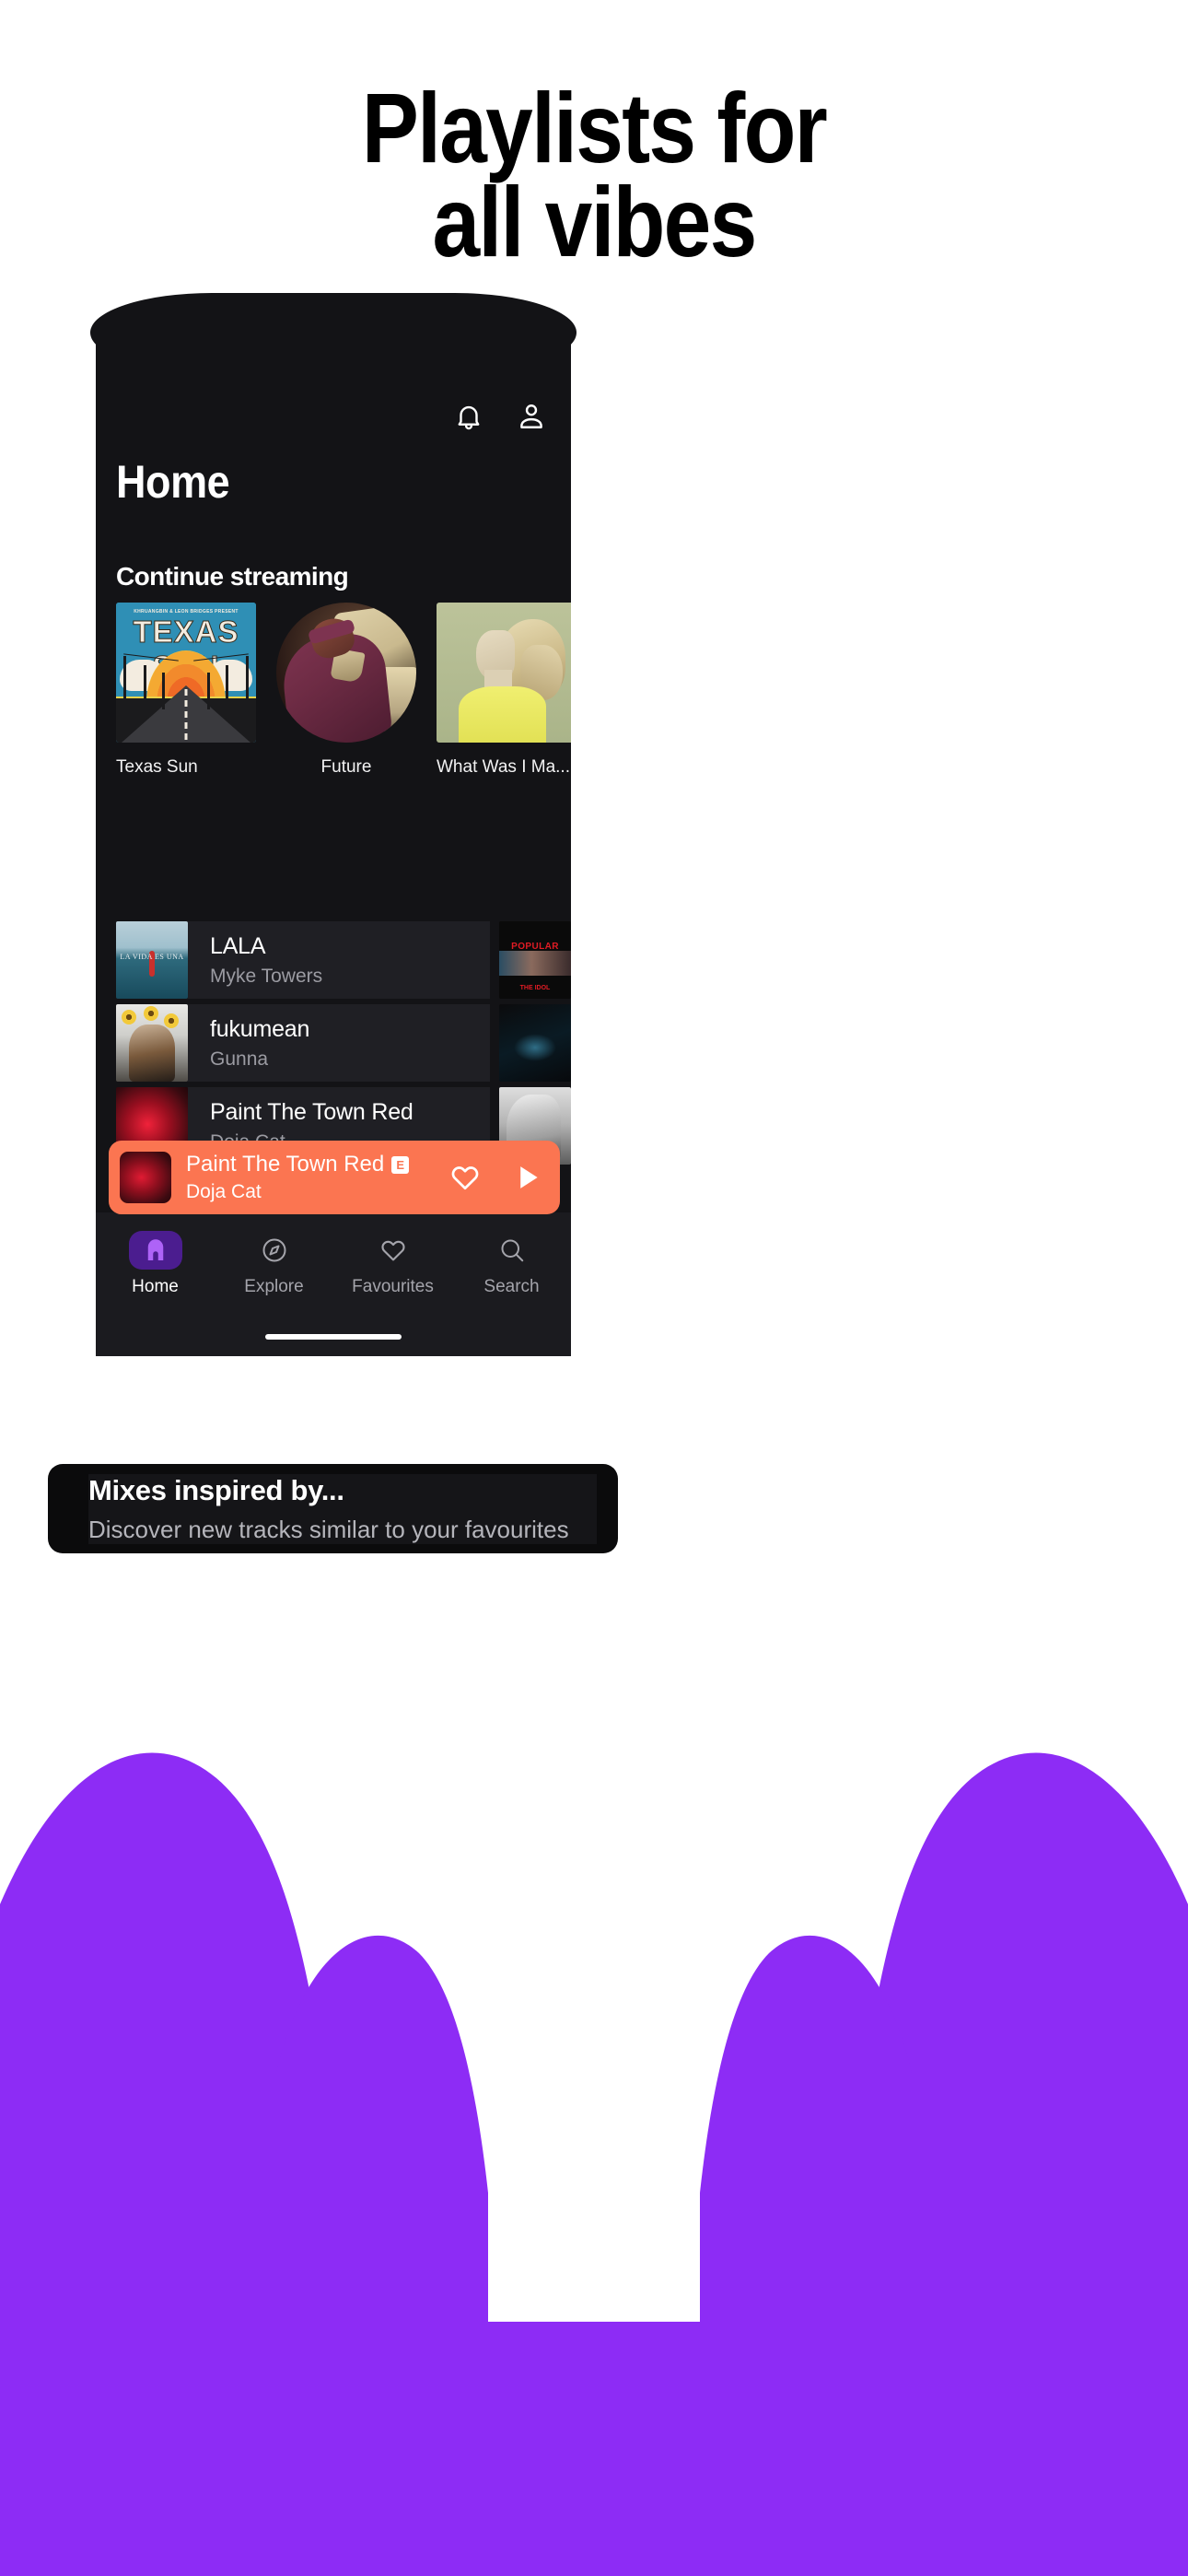 Image resolution: width=1188 pixels, height=2576 pixels. What do you see at coordinates (339, 1043) in the screenshot?
I see `track-info: fukumean Gunna` at bounding box center [339, 1043].